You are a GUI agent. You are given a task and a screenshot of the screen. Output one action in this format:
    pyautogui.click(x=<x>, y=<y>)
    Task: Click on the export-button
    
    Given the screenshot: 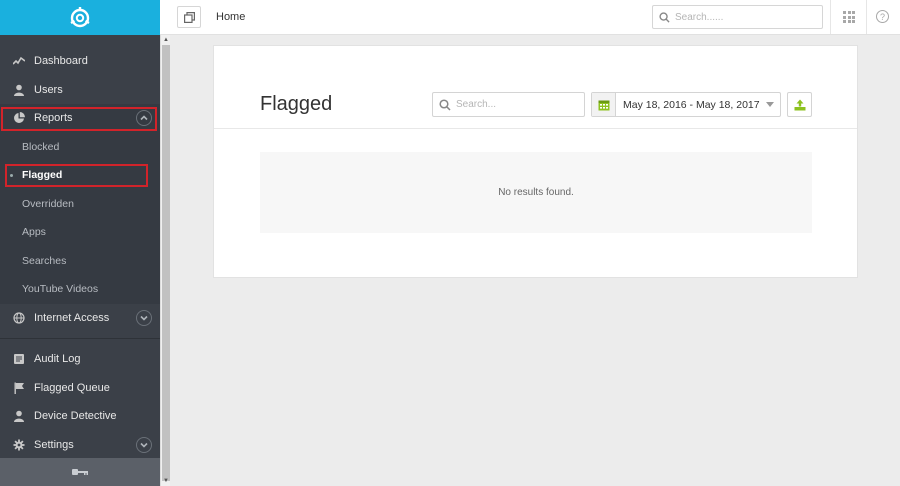 What is the action you would take?
    pyautogui.click(x=799, y=104)
    